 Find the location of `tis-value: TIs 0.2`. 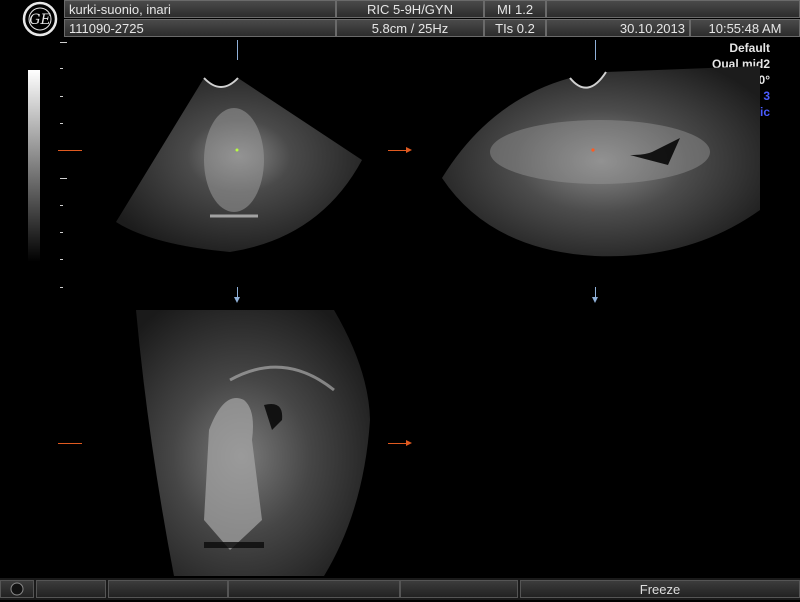

tis-value: TIs 0.2 is located at coordinates (515, 28).